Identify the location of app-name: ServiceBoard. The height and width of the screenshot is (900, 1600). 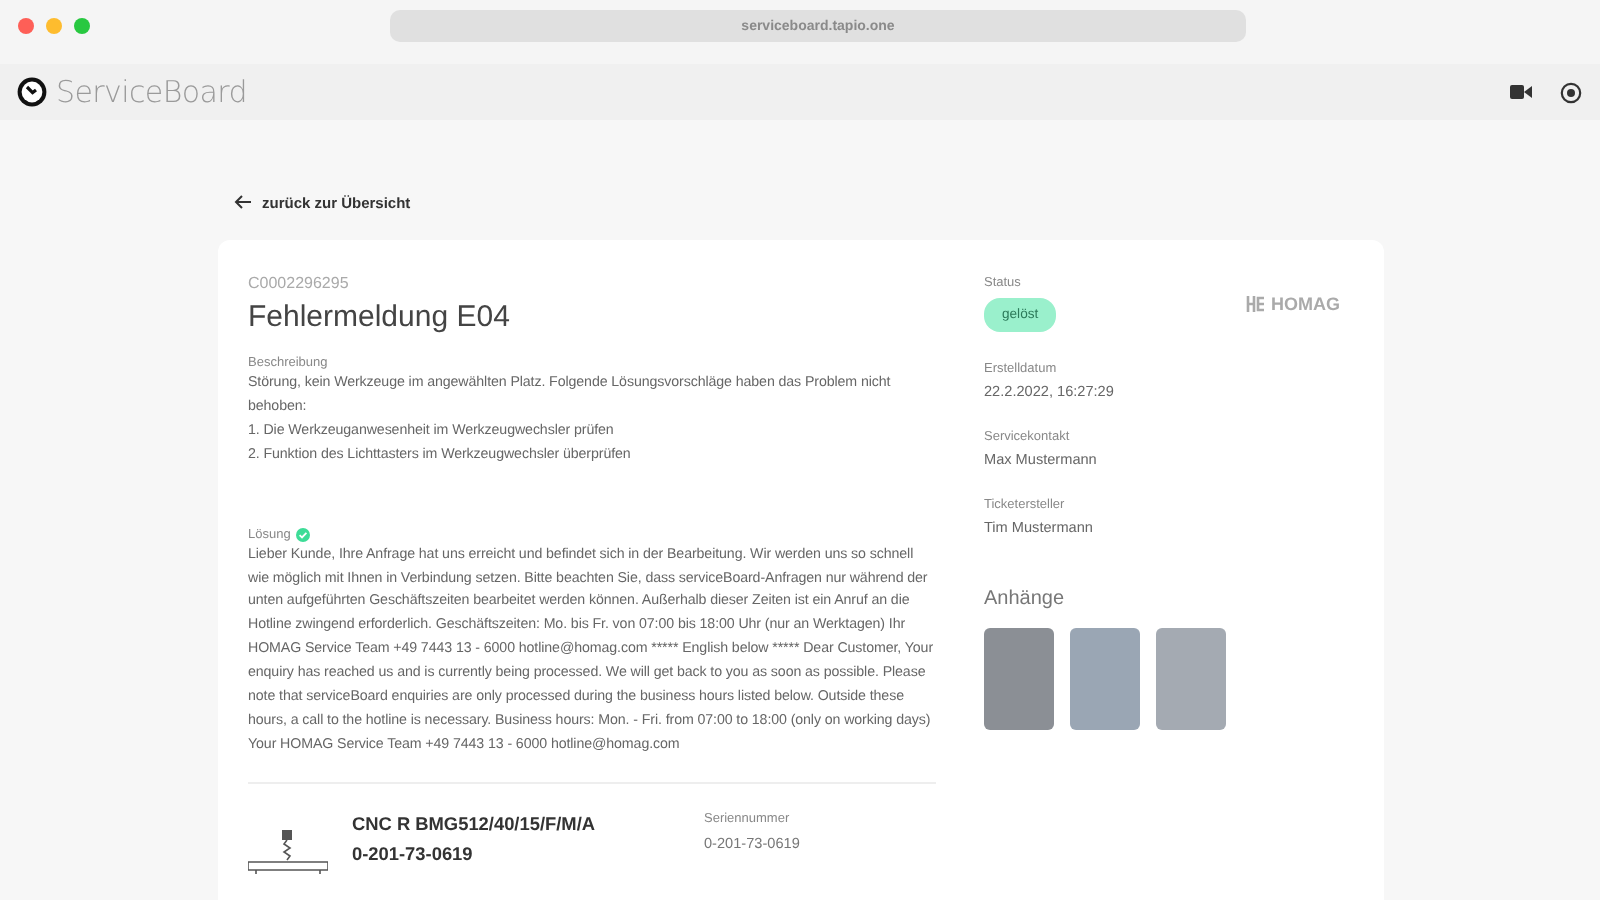
(151, 92).